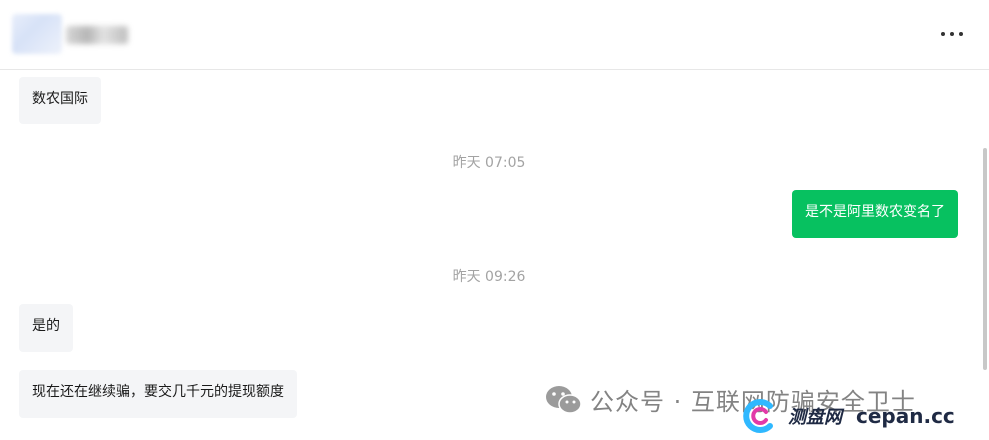 The height and width of the screenshot is (440, 989). I want to click on message-text: 现在还在继续骗，要交几千元的提现额度, so click(158, 392).